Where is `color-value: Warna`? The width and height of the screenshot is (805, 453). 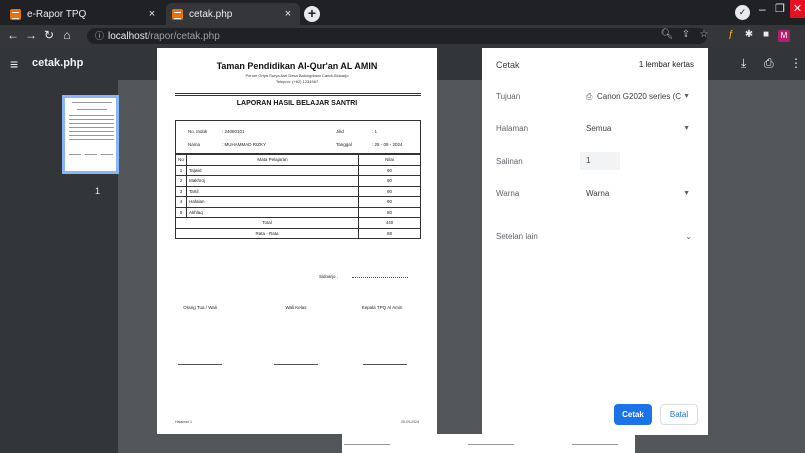
color-value: Warna is located at coordinates (598, 193).